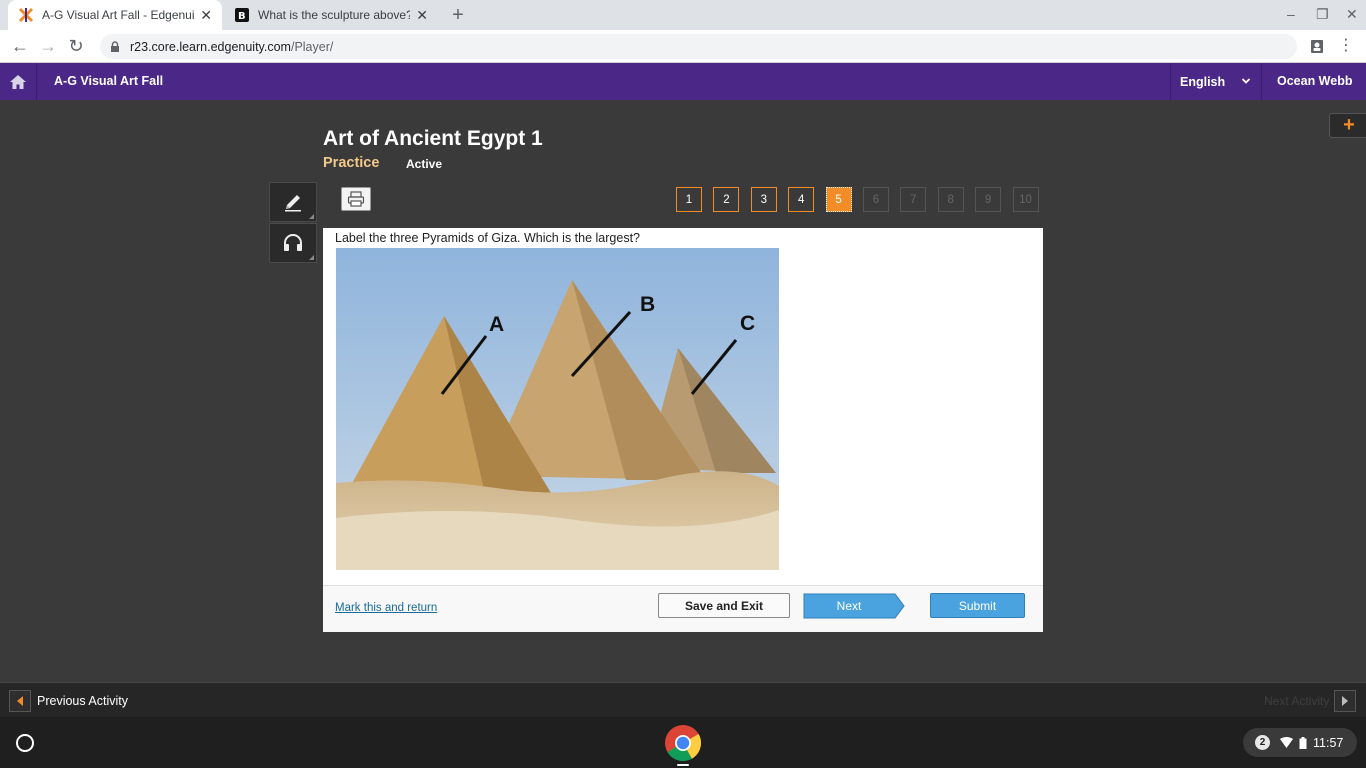  I want to click on question-number-5: 5, so click(838, 199).